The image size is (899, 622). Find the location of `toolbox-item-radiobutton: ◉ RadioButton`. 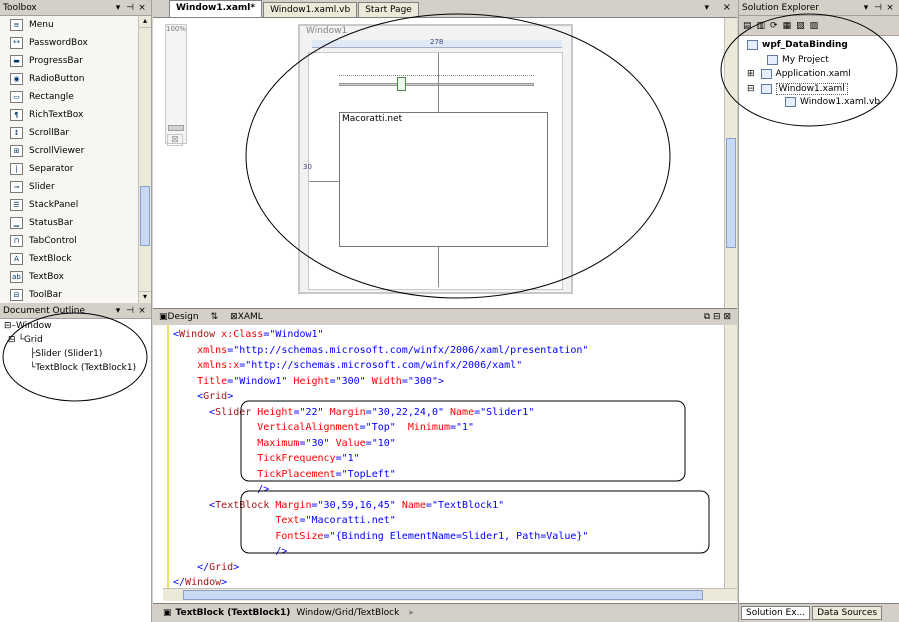

toolbox-item-radiobutton: ◉ RadioButton is located at coordinates (75, 79).